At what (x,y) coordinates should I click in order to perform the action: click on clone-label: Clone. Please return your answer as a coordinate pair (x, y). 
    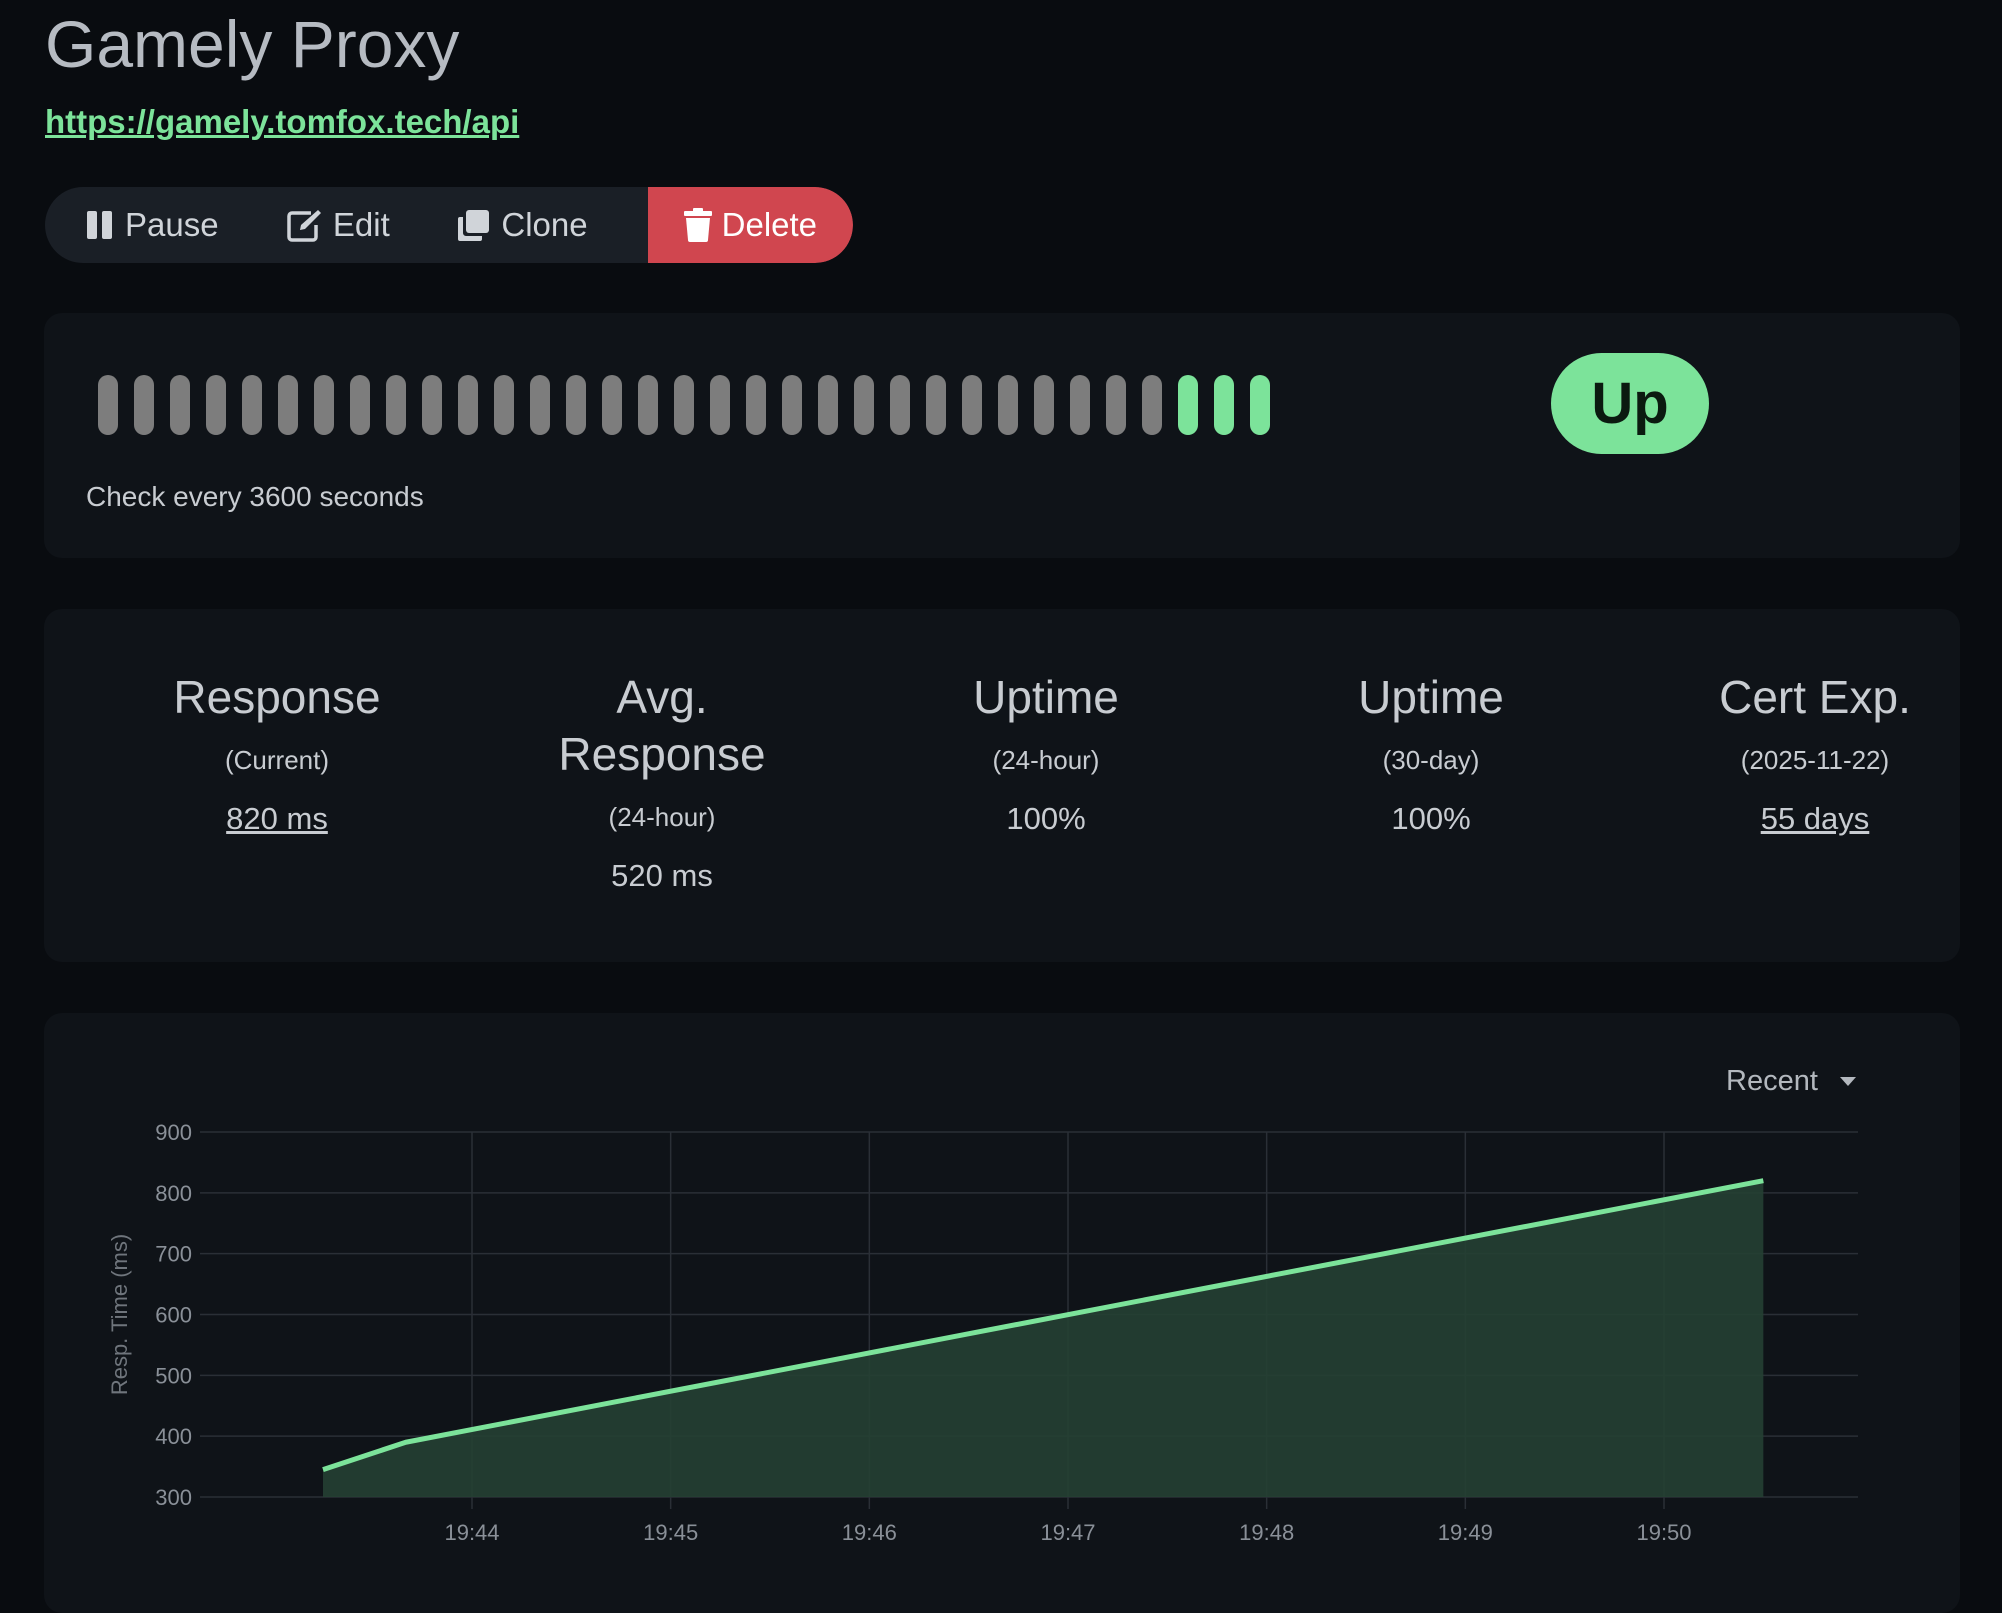
    Looking at the image, I should click on (544, 225).